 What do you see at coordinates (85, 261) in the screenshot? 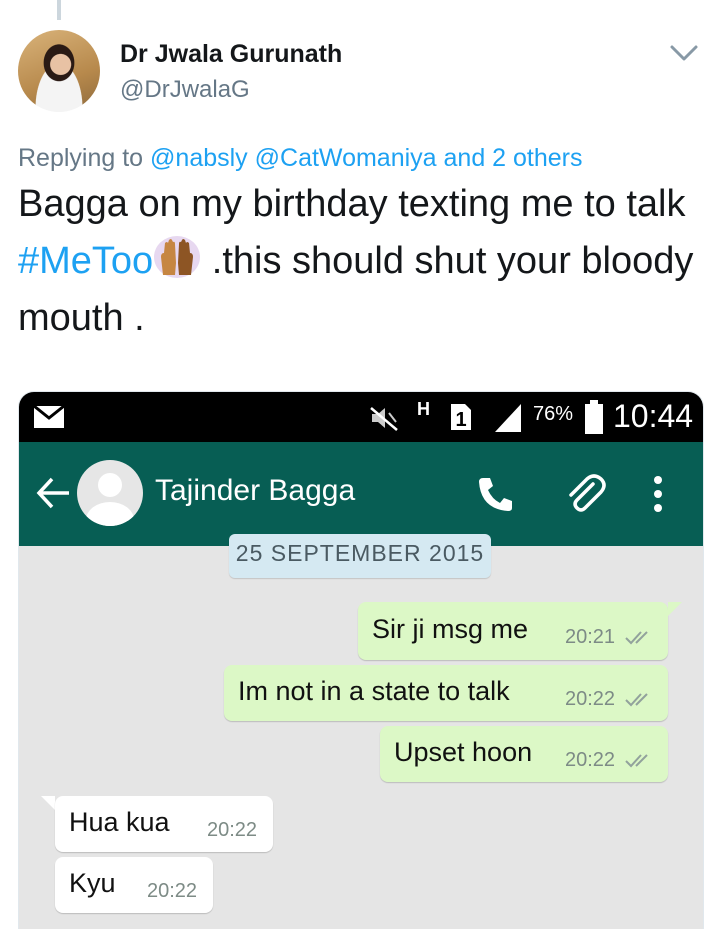
I see `hashtag-metoo: #MeToo` at bounding box center [85, 261].